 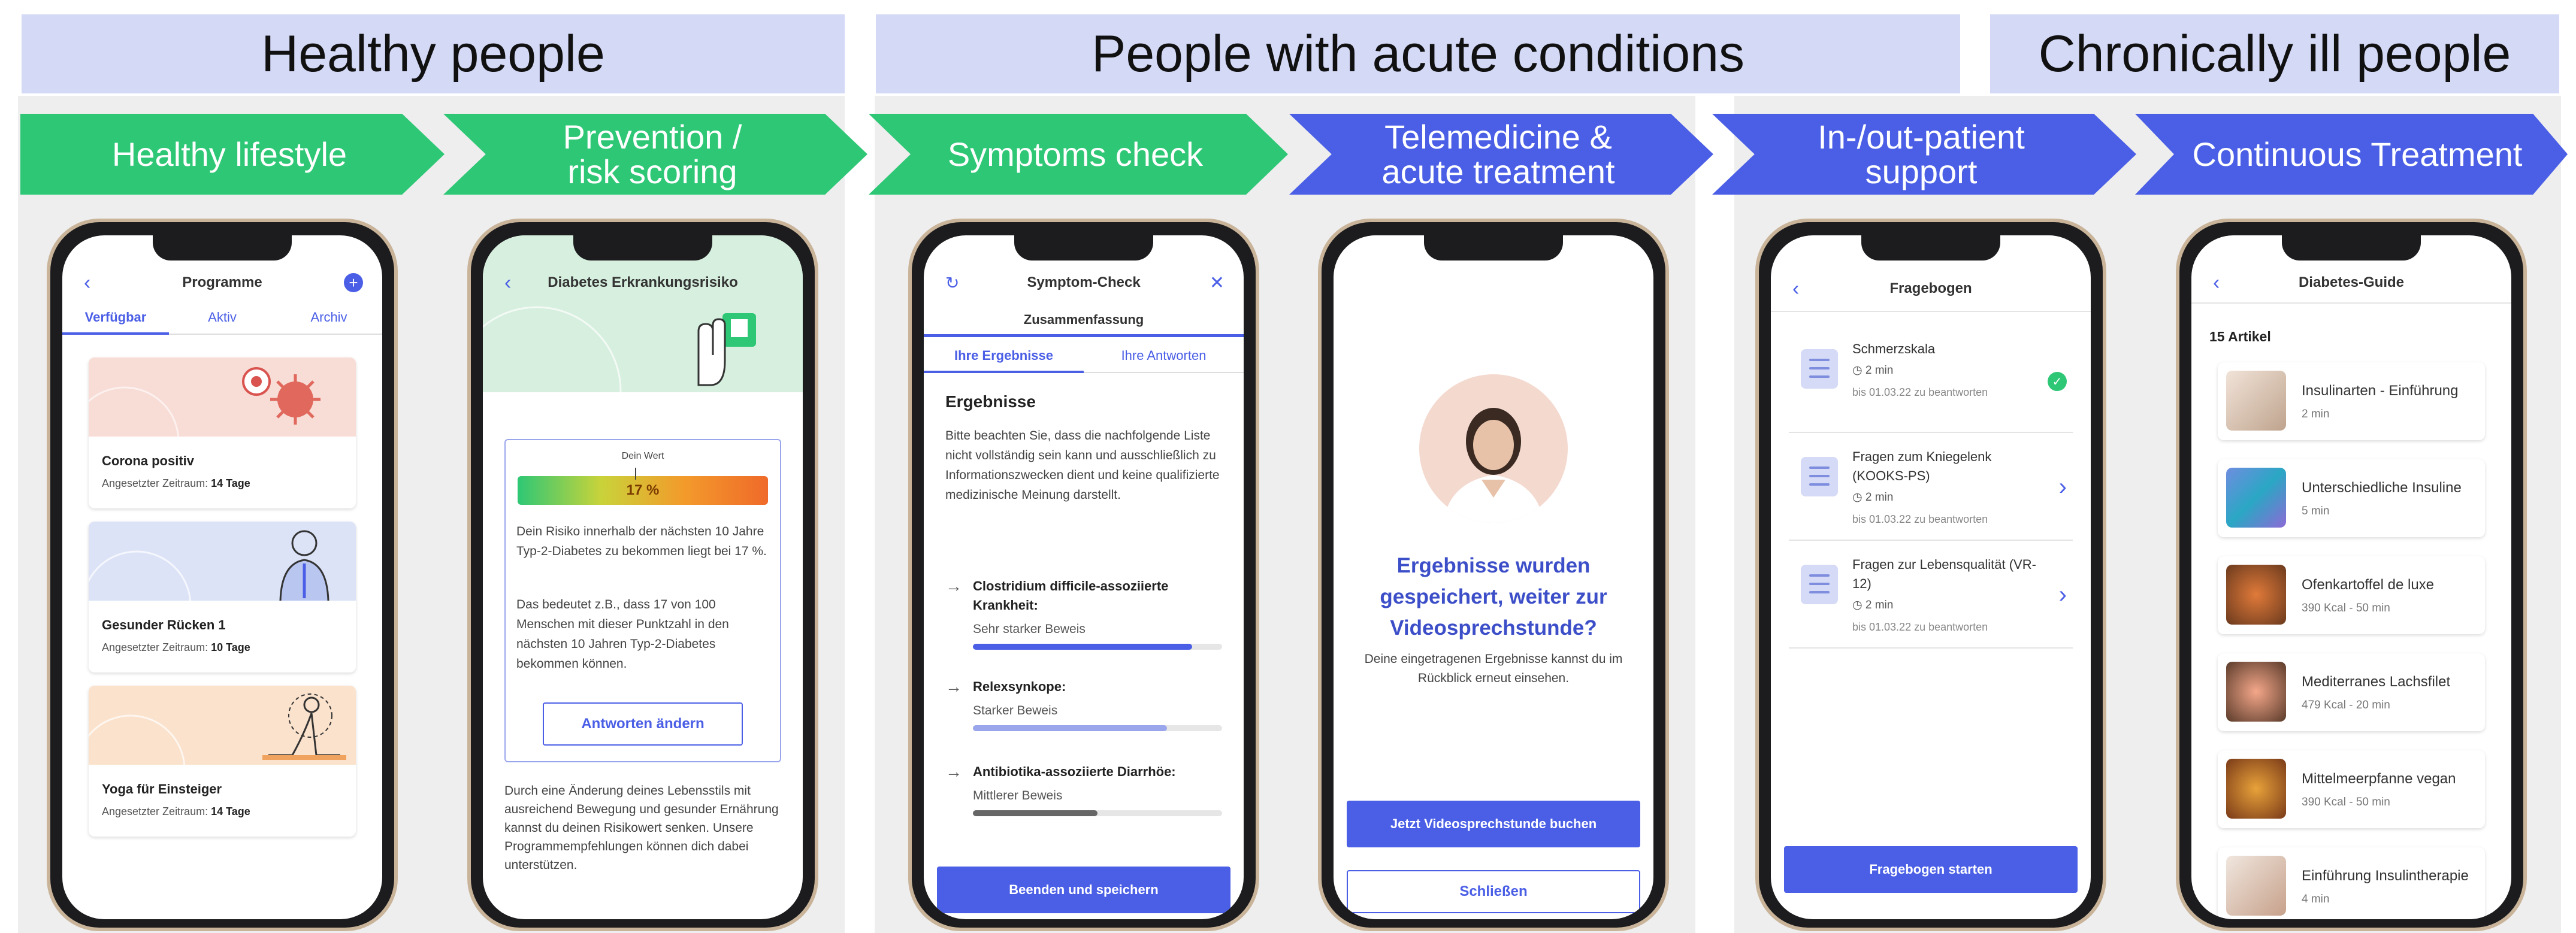 What do you see at coordinates (1074, 772) in the screenshot?
I see `result-name: Antibiotika-assoziierte Diarrhöe:` at bounding box center [1074, 772].